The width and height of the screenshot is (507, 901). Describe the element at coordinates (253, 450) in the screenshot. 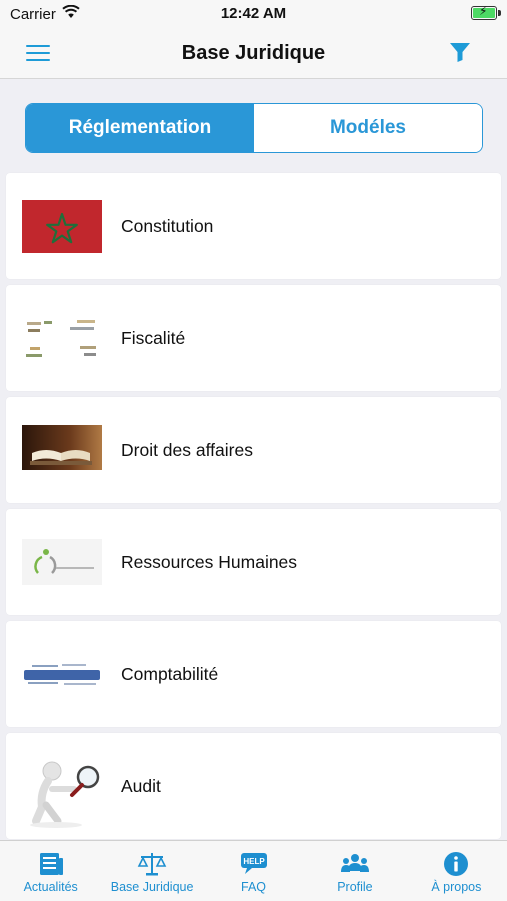

I see `list-item-droit-des-affaires: Droit des affaires` at that location.